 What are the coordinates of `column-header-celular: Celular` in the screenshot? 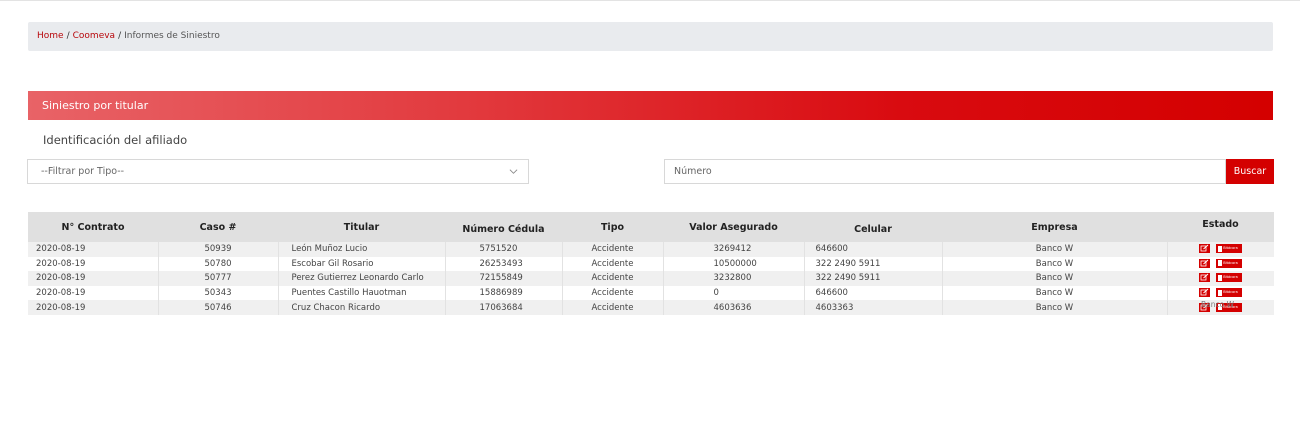 It's located at (873, 227).